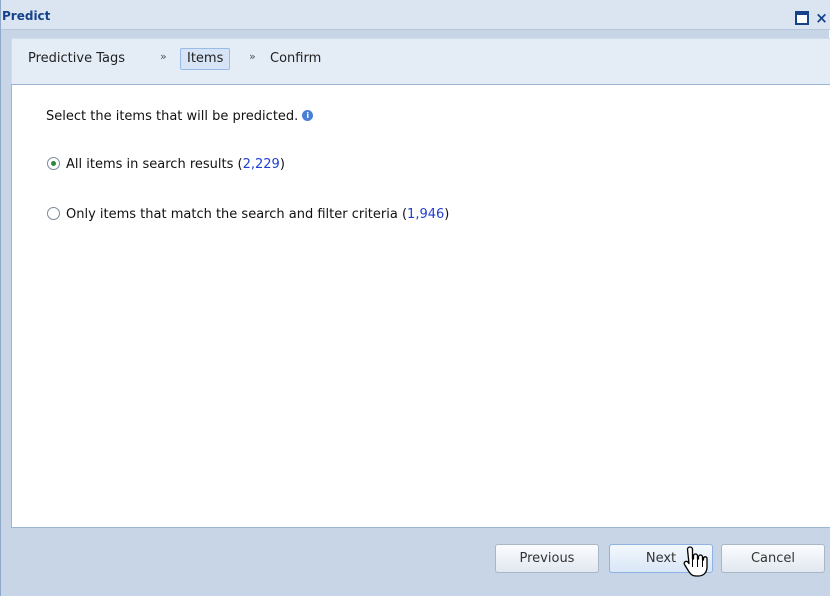 Image resolution: width=830 pixels, height=596 pixels. I want to click on option-all-items-count: 2,229, so click(261, 164).